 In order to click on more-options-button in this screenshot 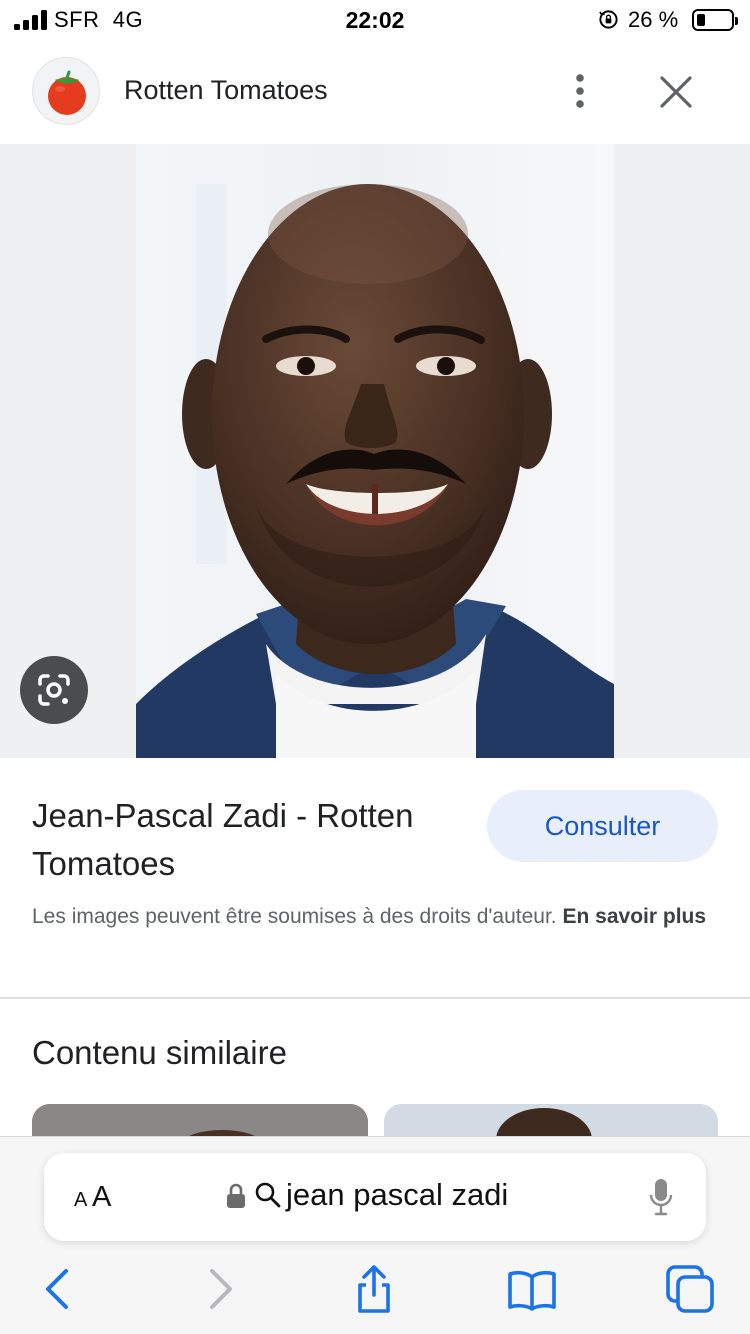, I will do `click(580, 90)`.